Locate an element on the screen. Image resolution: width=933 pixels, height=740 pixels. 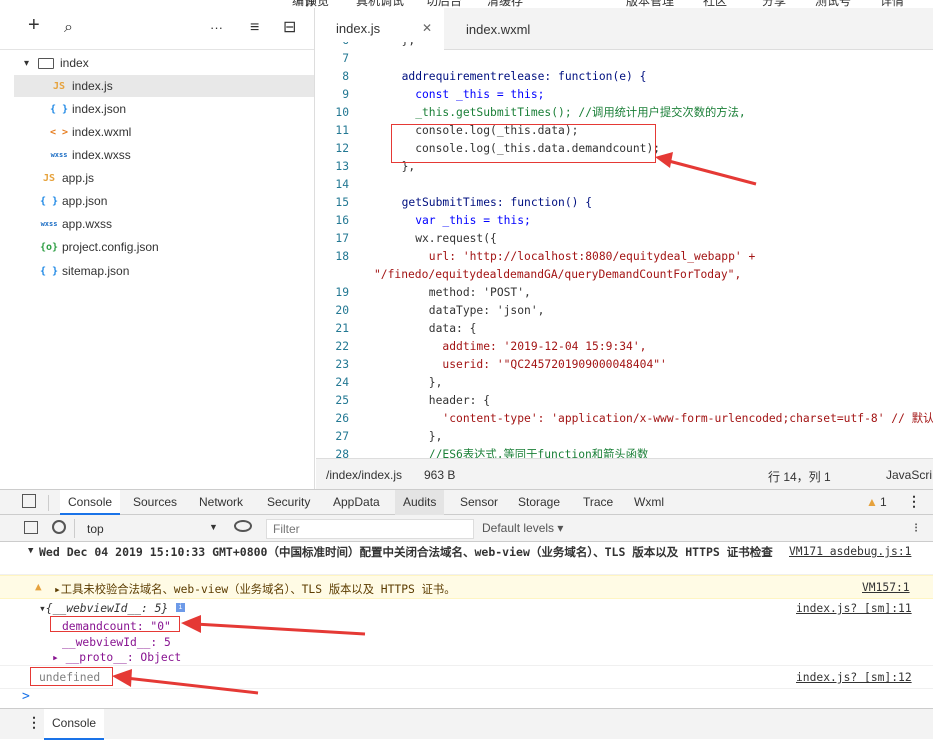
line-text: addtime: '2019-12-04 15:9:34', is located at coordinates (517, 346).